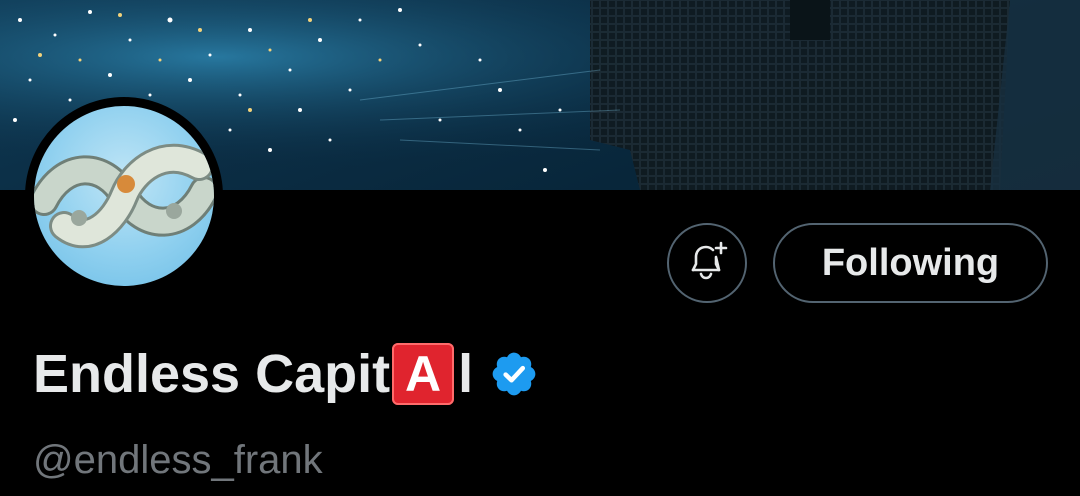  I want to click on following-button: Following, so click(910, 263).